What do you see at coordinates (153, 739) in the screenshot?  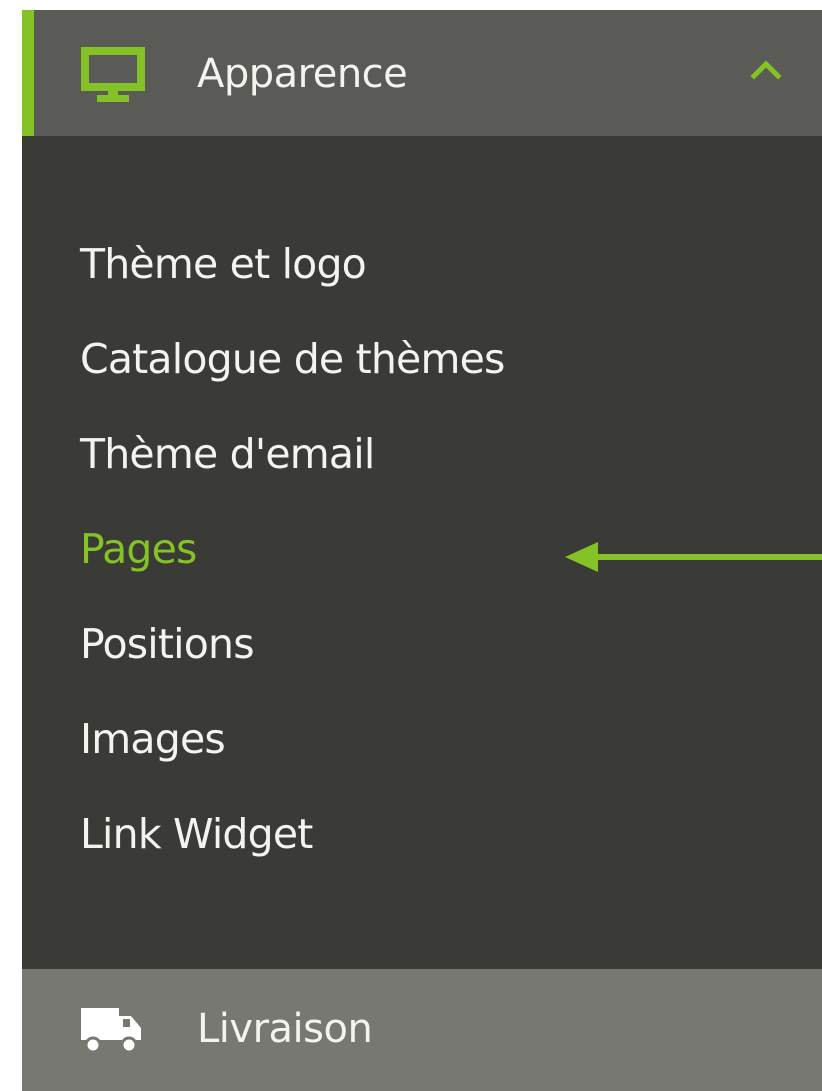 I see `submenu-item-images: Images` at bounding box center [153, 739].